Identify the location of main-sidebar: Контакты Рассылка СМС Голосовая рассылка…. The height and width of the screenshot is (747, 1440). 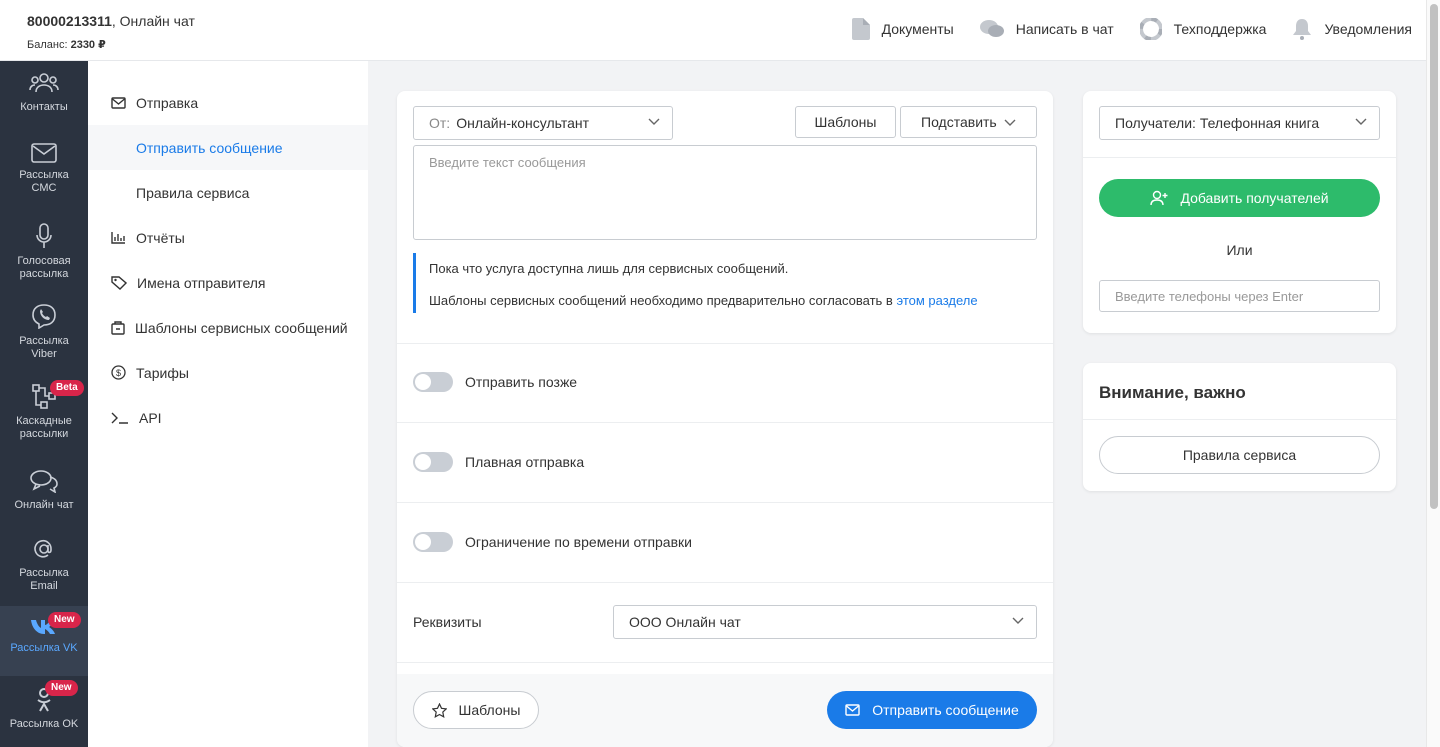
(44, 404).